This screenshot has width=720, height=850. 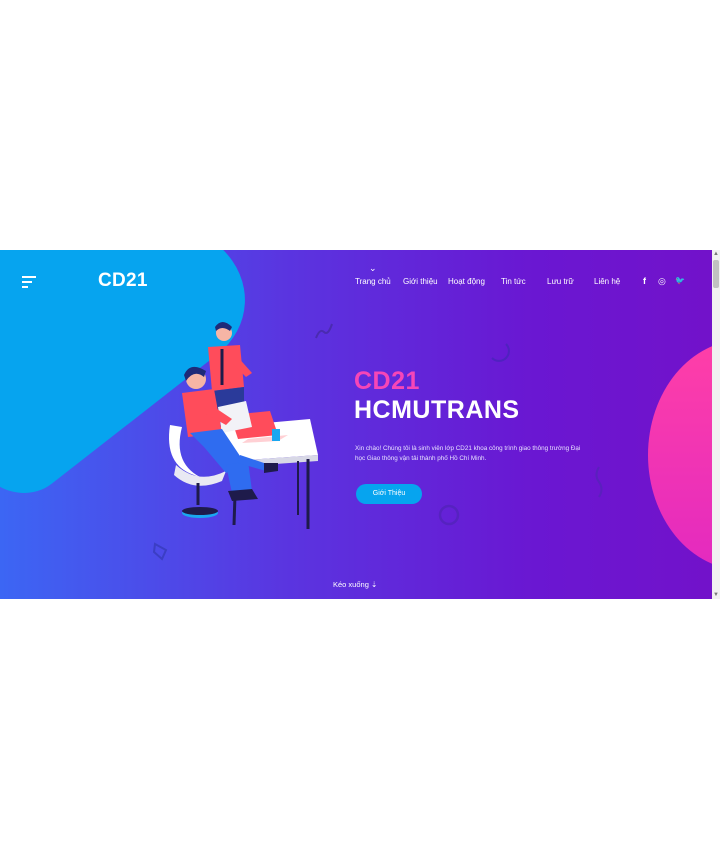 I want to click on scroll-down-arrow-icon: ▼, so click(x=716, y=595).